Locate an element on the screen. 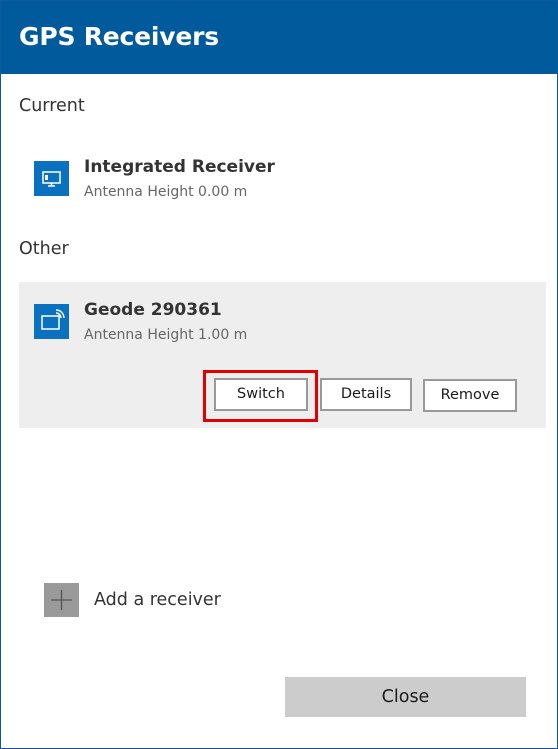 The image size is (558, 749). switch-button: Switch is located at coordinates (261, 394).